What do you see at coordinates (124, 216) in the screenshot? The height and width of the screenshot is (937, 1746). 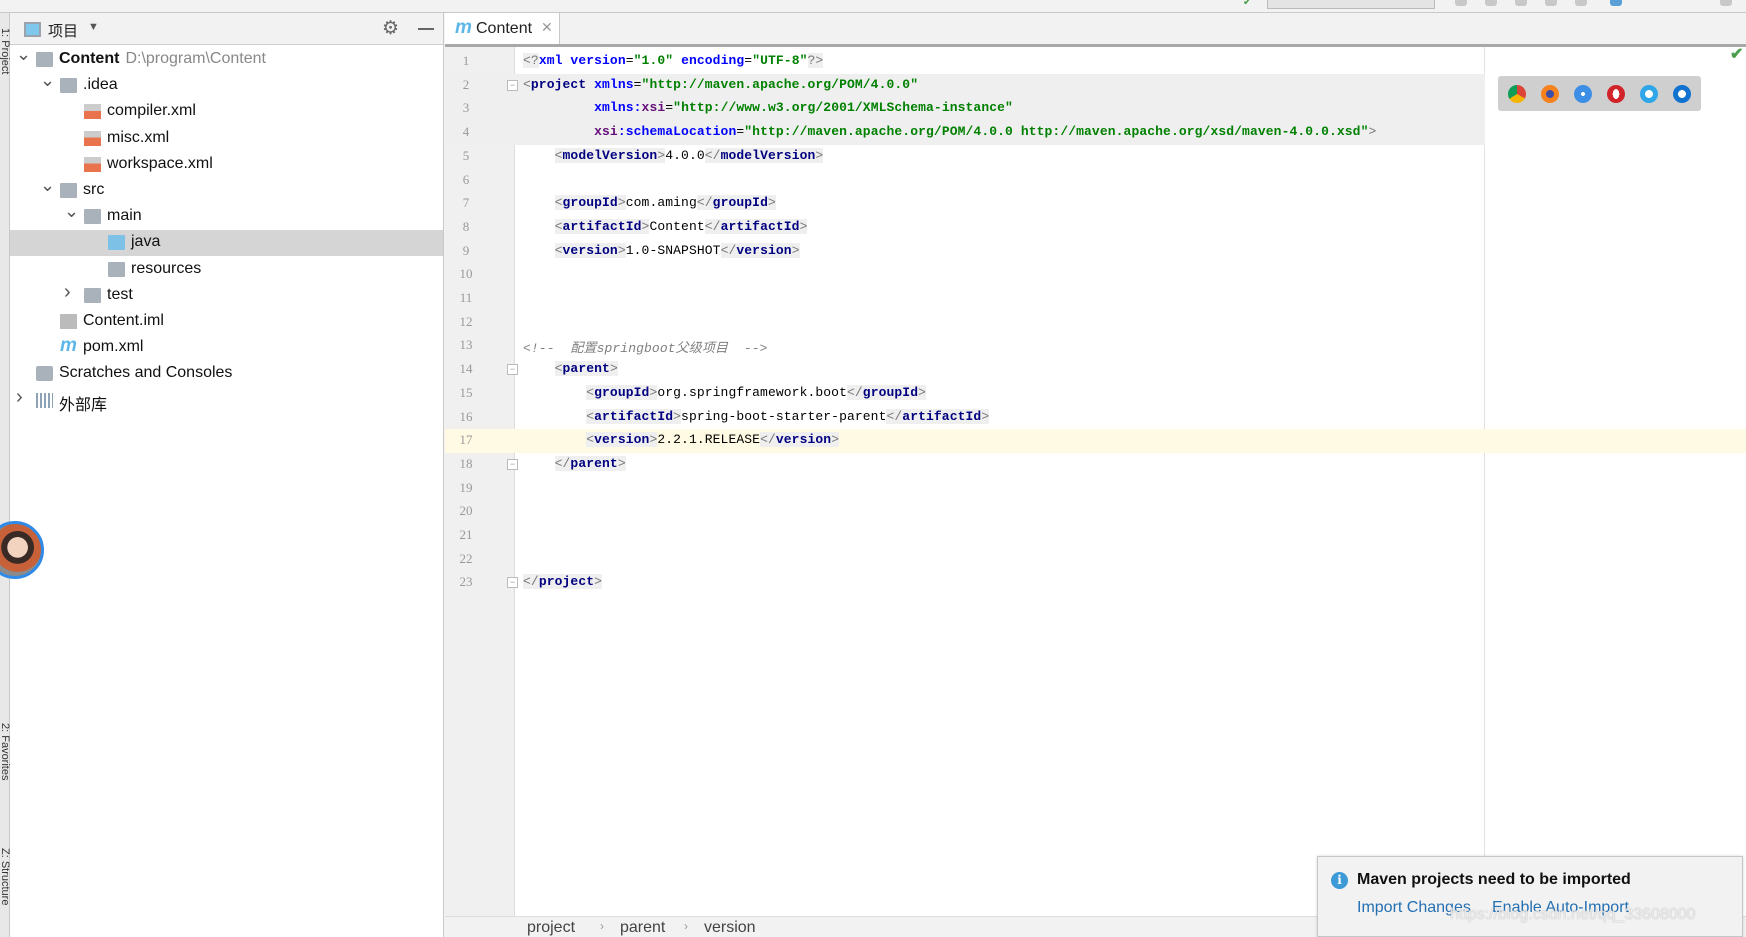 I see `tree-item-label: main` at bounding box center [124, 216].